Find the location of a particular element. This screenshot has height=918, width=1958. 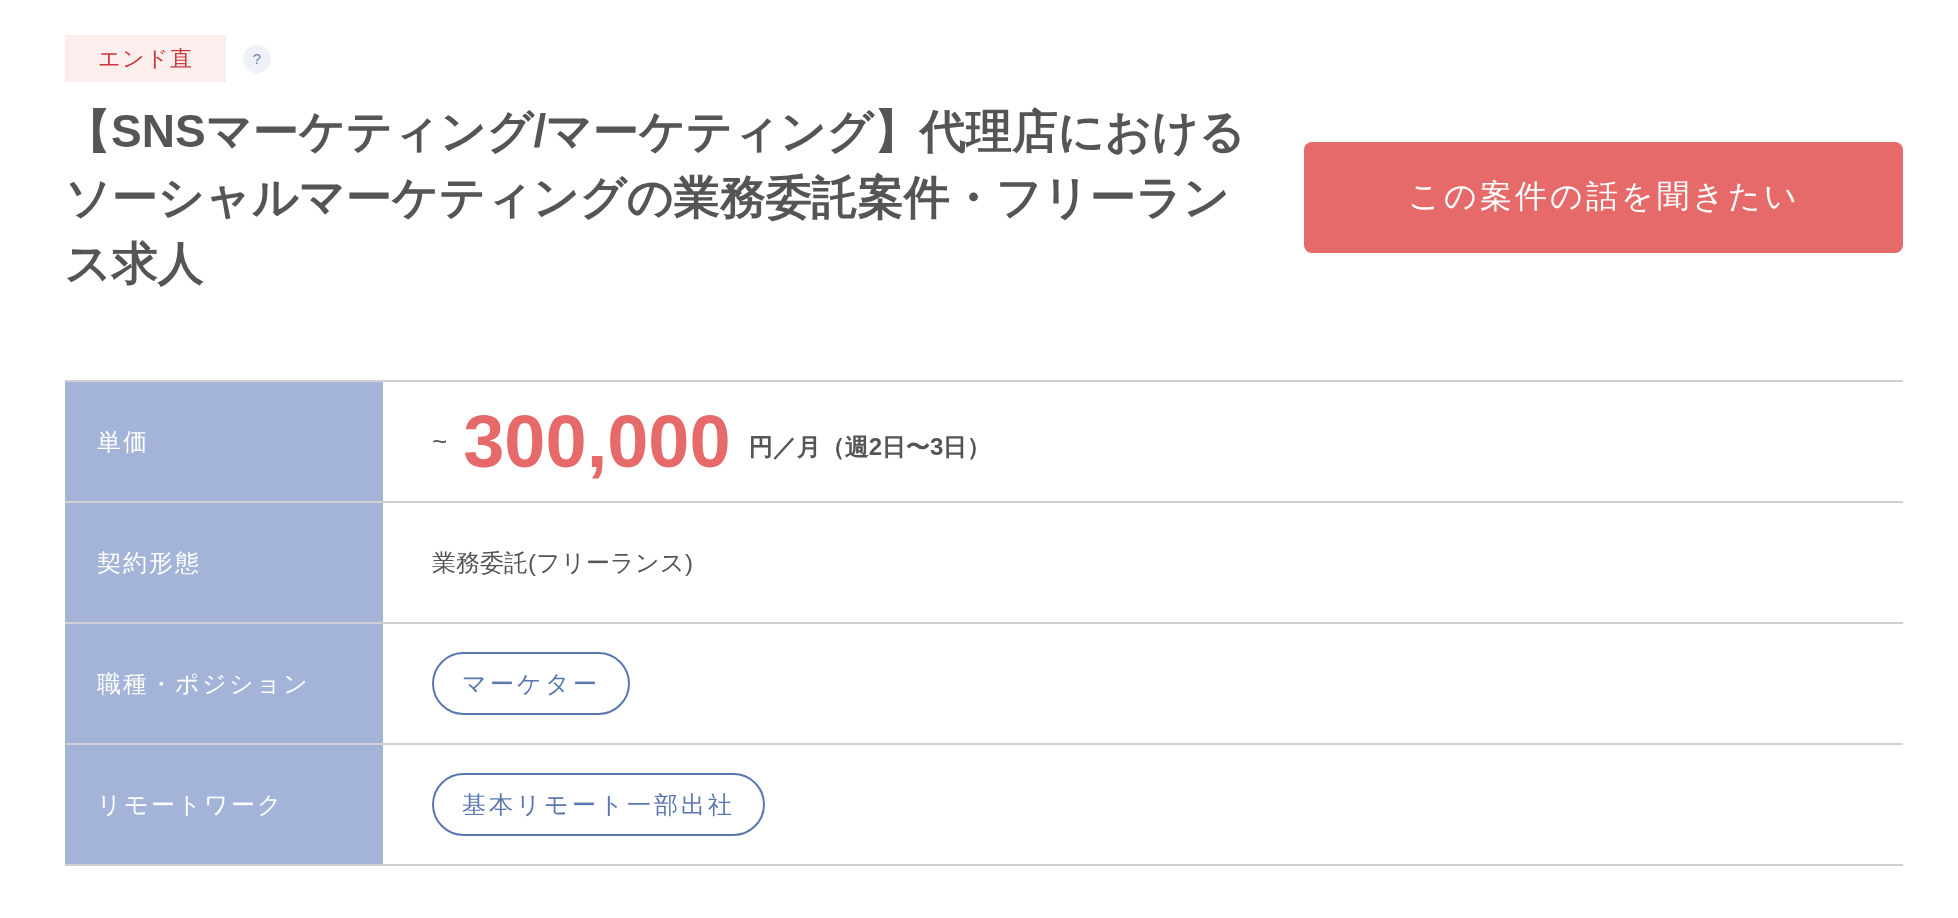

price-unit: 円／月（週2日〜3日） is located at coordinates (870, 446).